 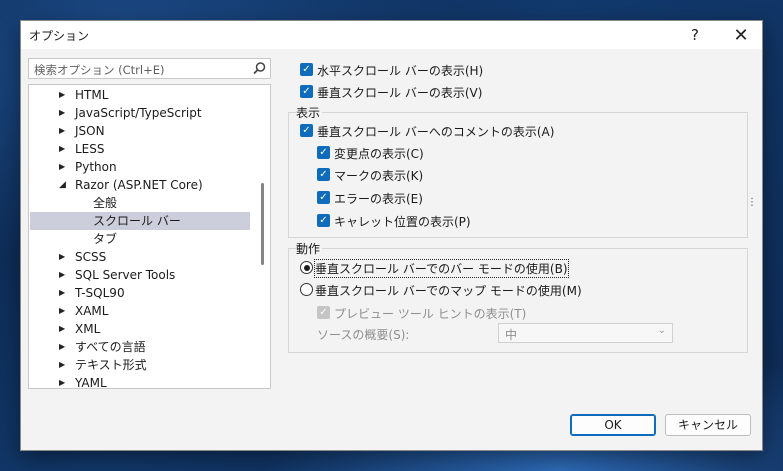 What do you see at coordinates (140, 131) in the screenshot?
I see `tree-item-json: ▶ JSON` at bounding box center [140, 131].